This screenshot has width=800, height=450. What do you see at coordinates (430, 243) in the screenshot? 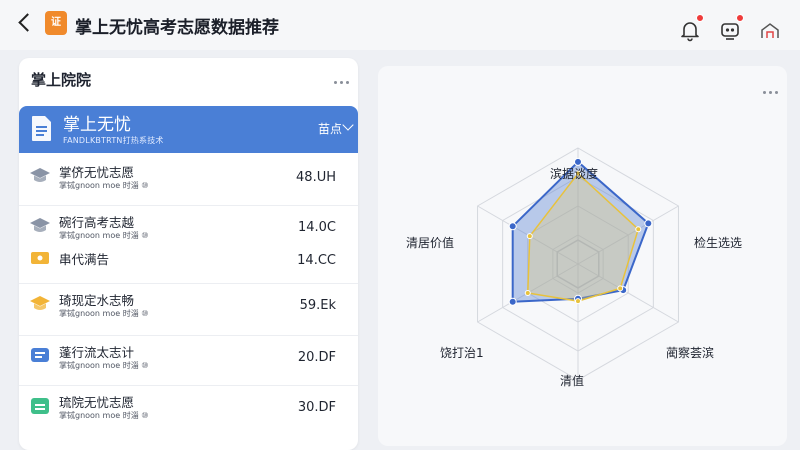
I see `radar-axis-label: 清居价值` at bounding box center [430, 243].